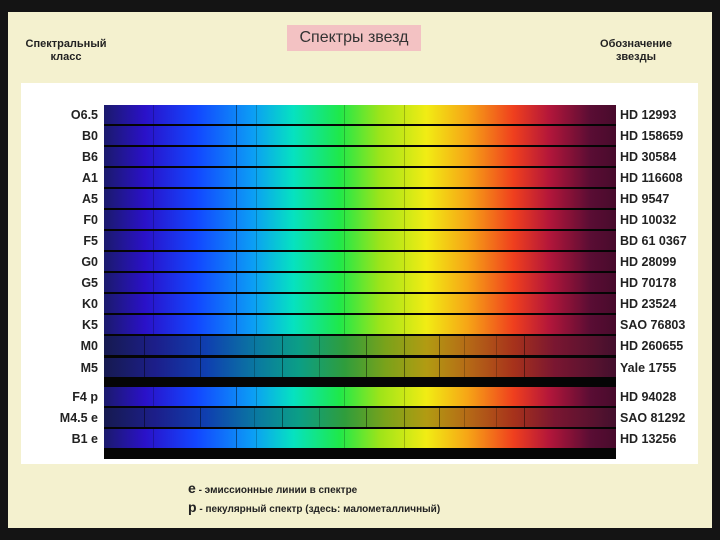 The width and height of the screenshot is (720, 540). Describe the element at coordinates (90, 325) in the screenshot. I see `spectral-class-label: K5` at that location.